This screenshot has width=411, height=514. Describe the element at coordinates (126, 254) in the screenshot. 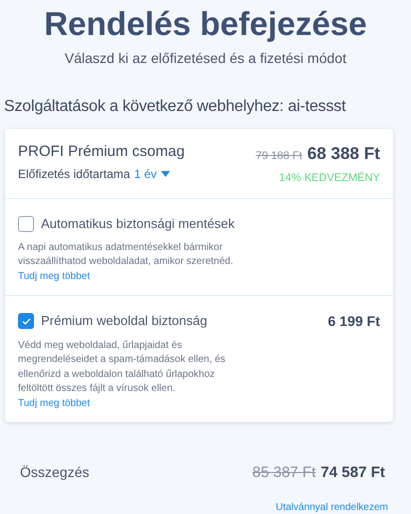

I see `addon-description: A napi automatikus adatmentésekkel bármikor visszaállíthatod weboldaladat, amikor szeretnéd.` at that location.